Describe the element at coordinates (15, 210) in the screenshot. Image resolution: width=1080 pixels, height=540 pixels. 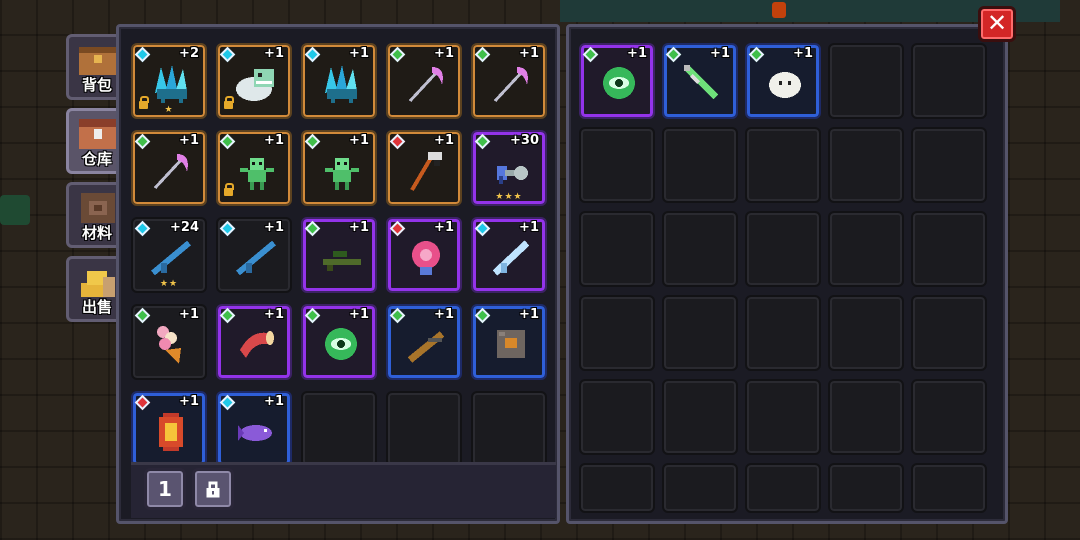
I see `background-plant` at that location.